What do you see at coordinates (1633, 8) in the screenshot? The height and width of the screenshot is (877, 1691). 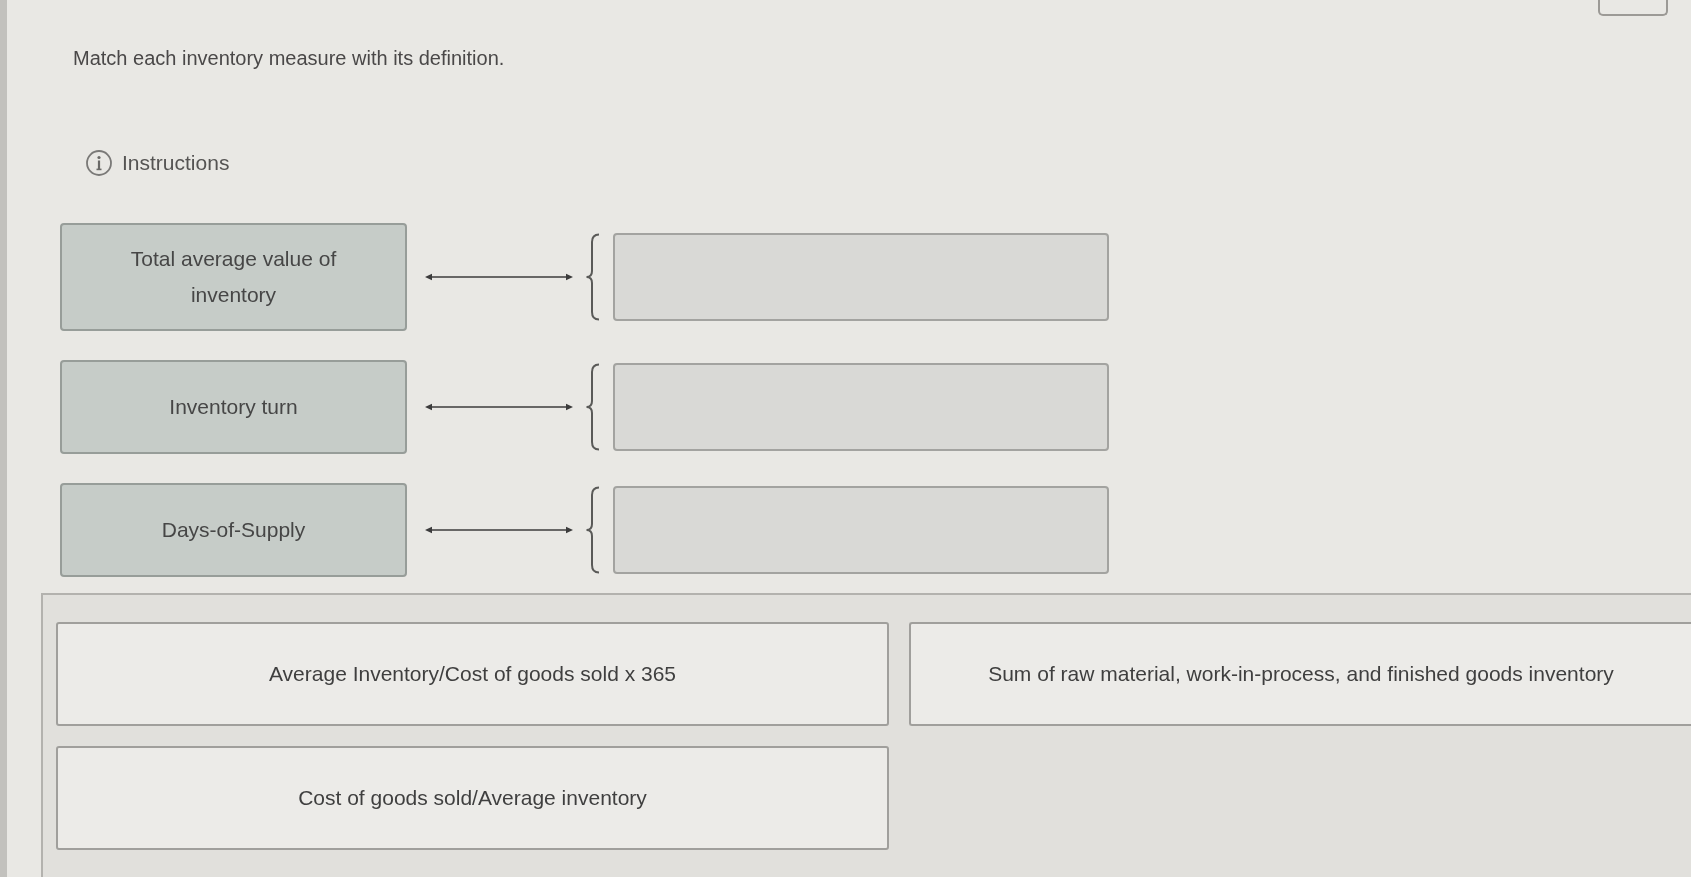 I see `corner-button` at bounding box center [1633, 8].